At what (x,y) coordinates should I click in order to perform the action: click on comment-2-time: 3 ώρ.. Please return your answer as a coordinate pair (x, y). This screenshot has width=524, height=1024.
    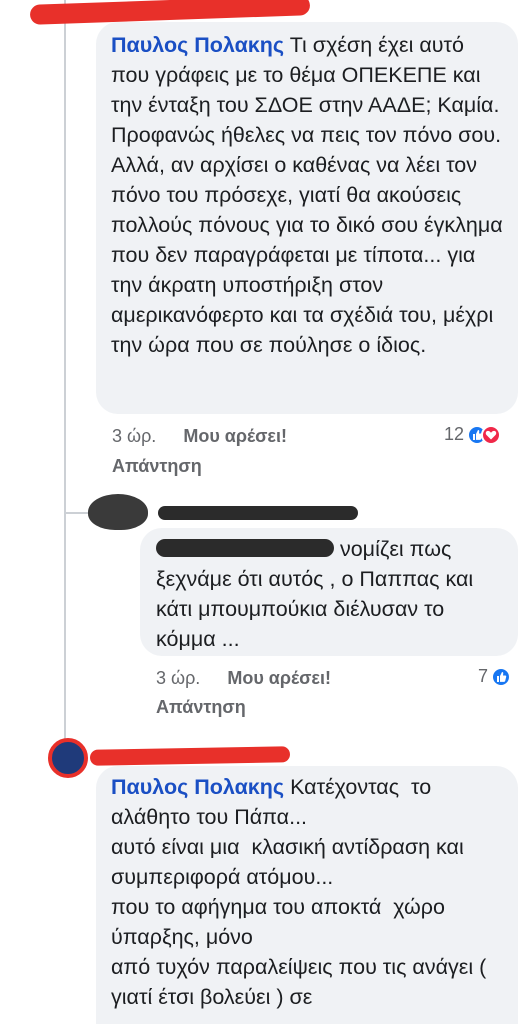
    Looking at the image, I should click on (178, 678).